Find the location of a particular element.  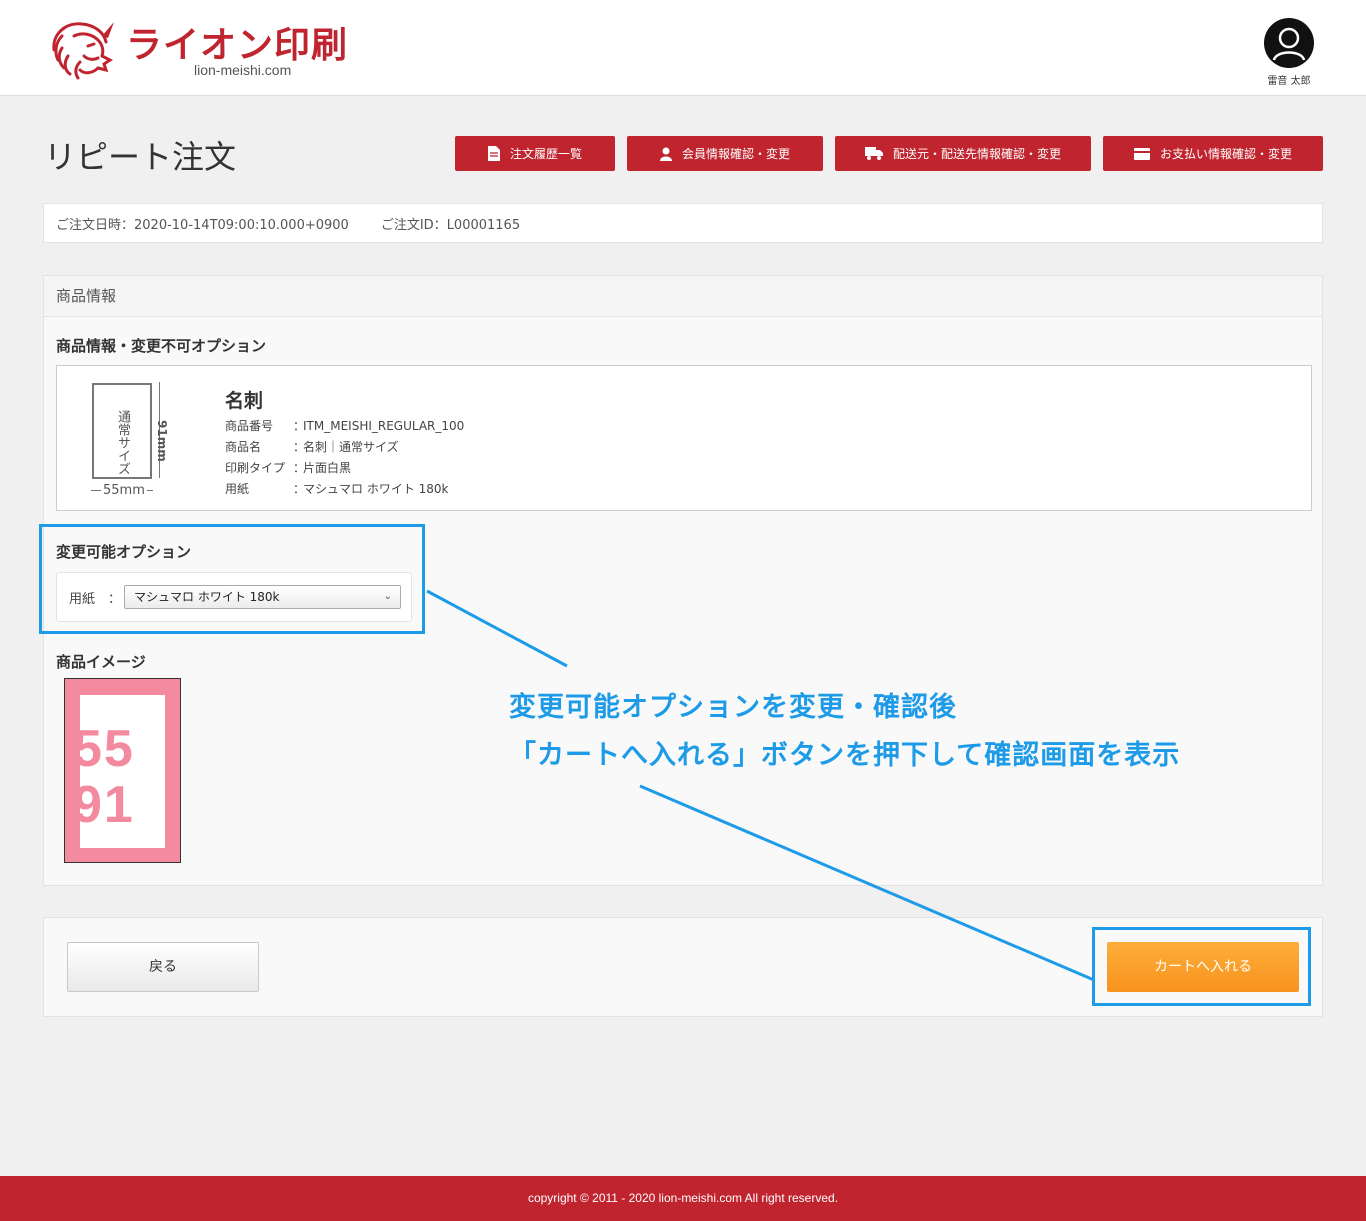

truck-icon is located at coordinates (873, 153).